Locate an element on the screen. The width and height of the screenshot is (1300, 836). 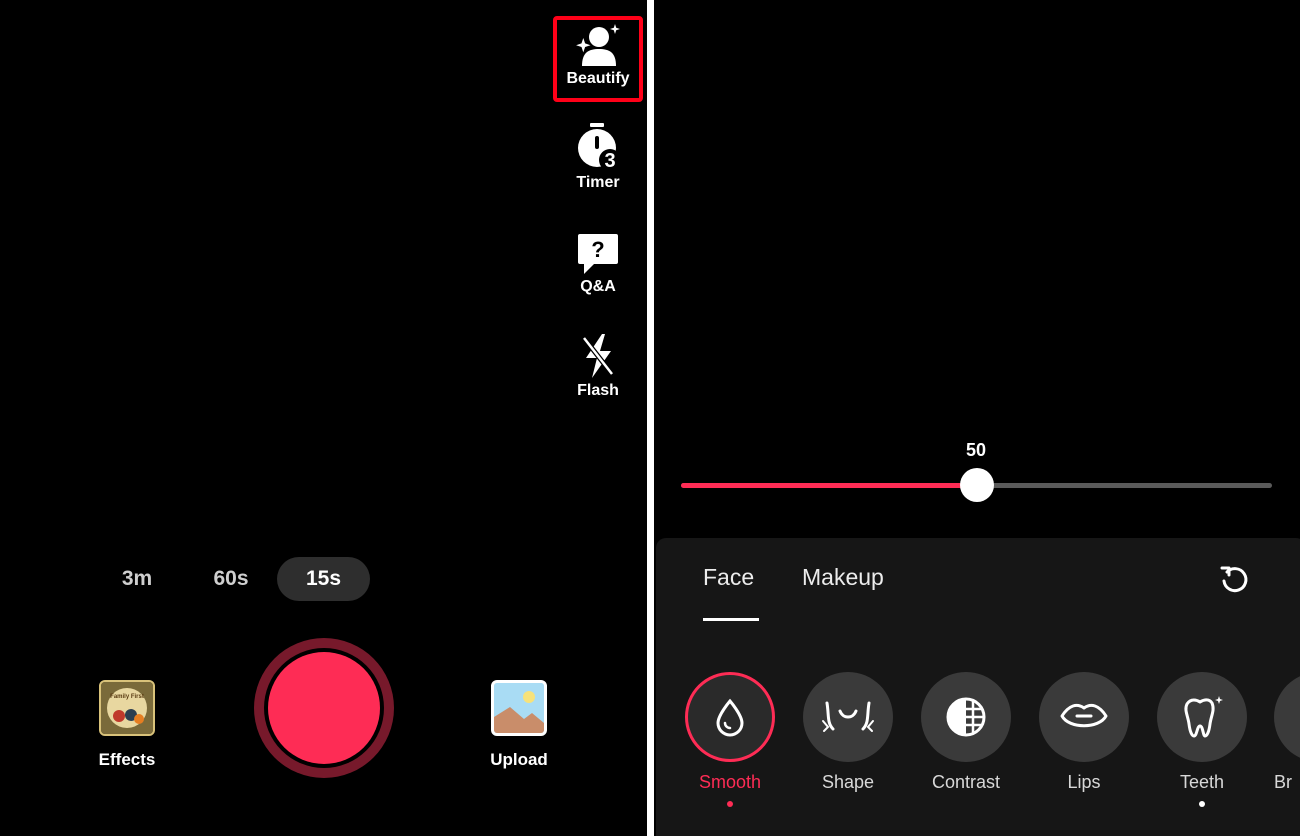
effects-button: Family First Effects is located at coordinates (127, 725).